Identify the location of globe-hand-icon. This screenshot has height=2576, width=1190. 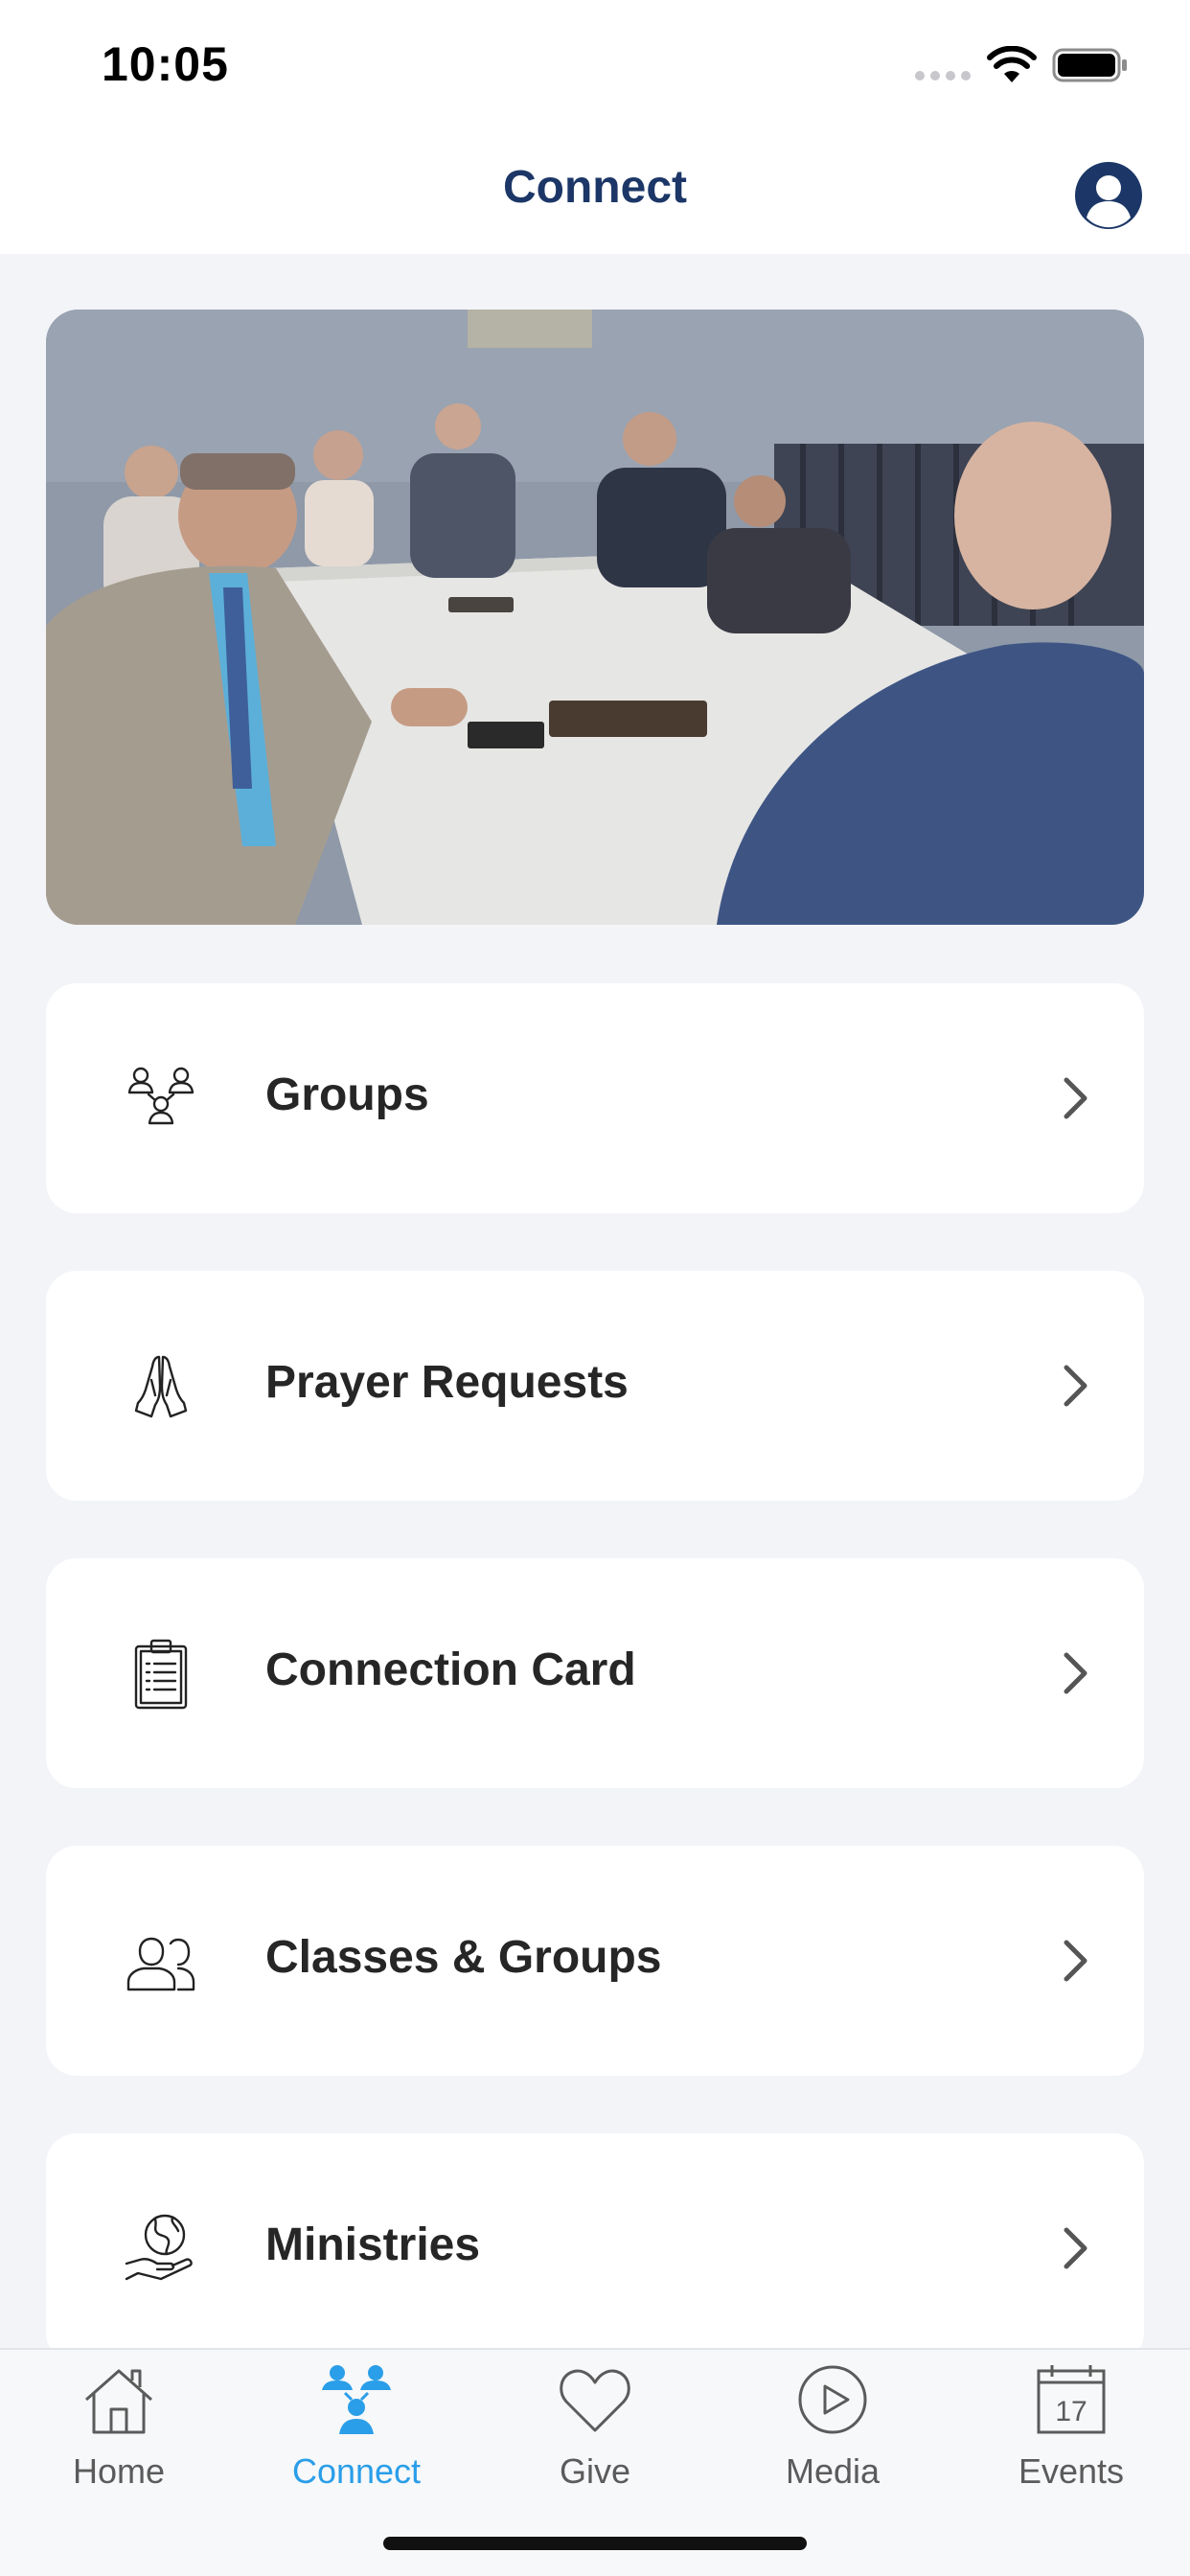
(159, 2248).